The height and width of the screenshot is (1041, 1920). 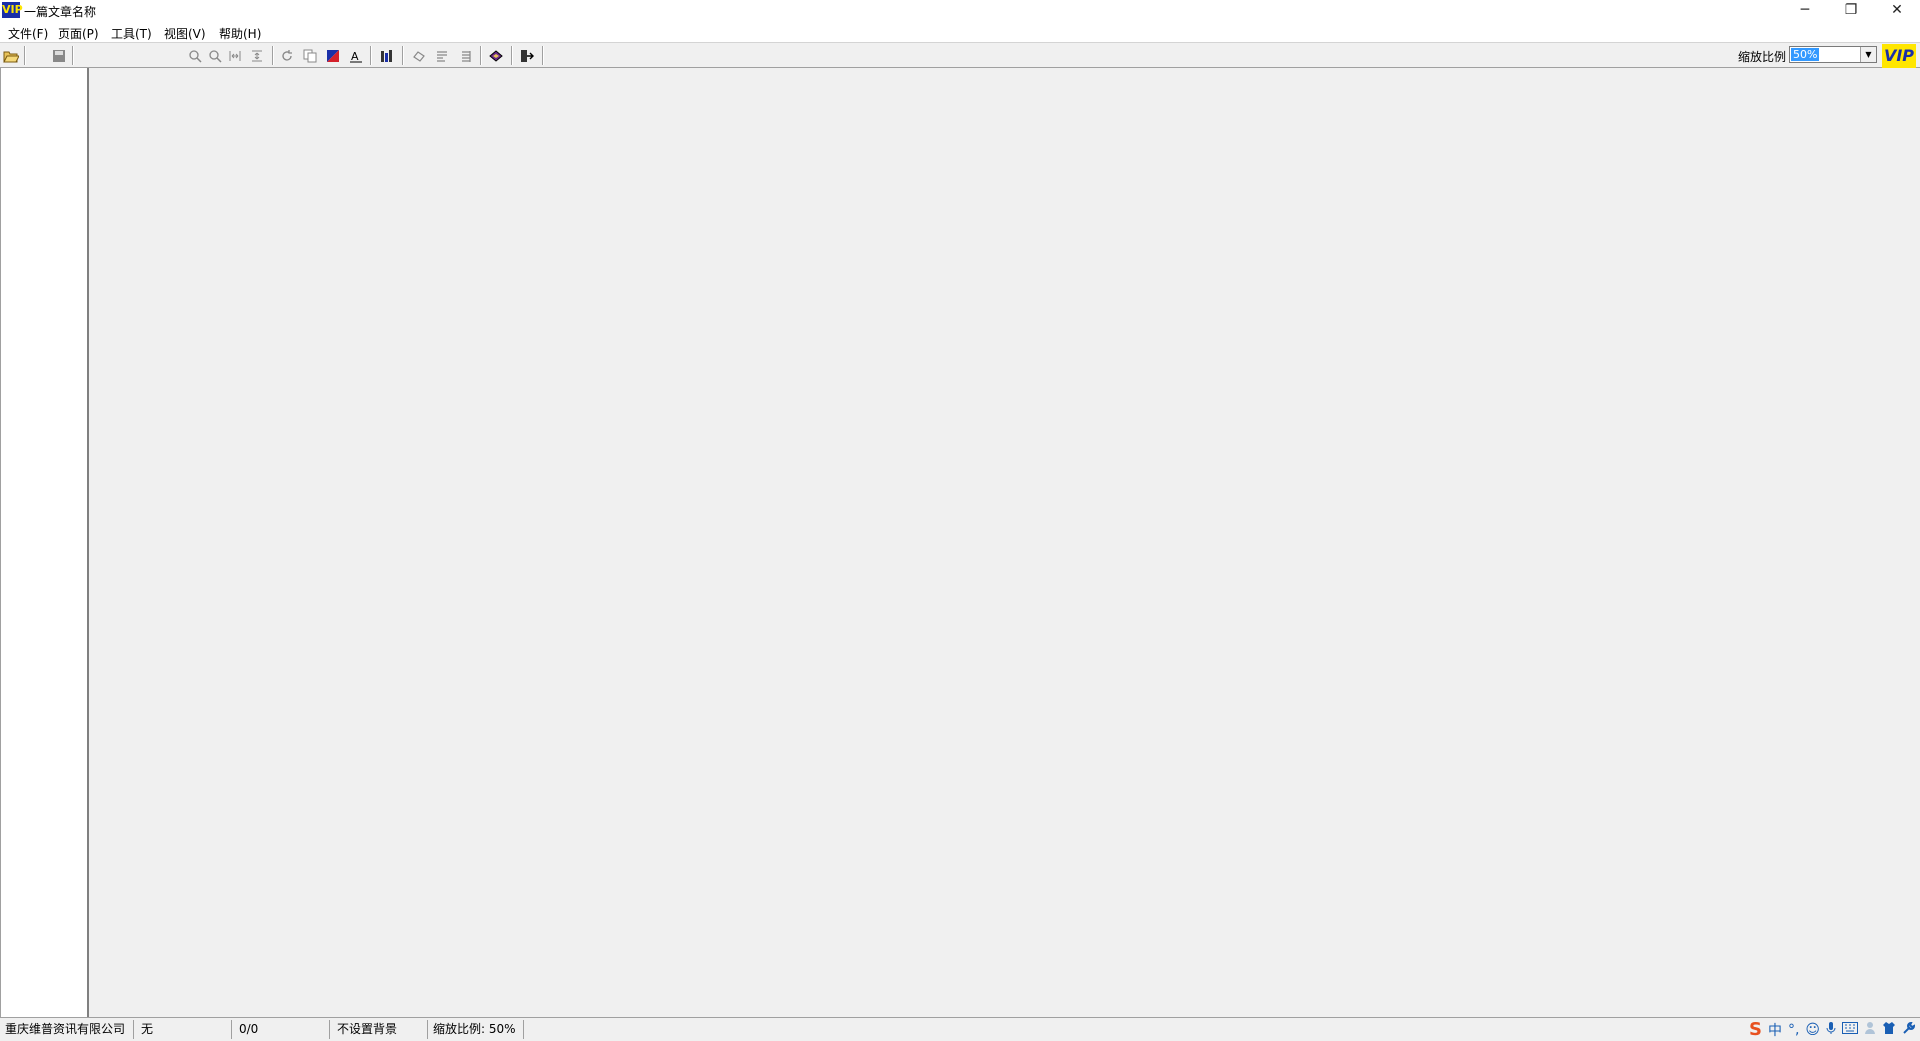 What do you see at coordinates (1775, 1030) in the screenshot?
I see `ime-mode: 中` at bounding box center [1775, 1030].